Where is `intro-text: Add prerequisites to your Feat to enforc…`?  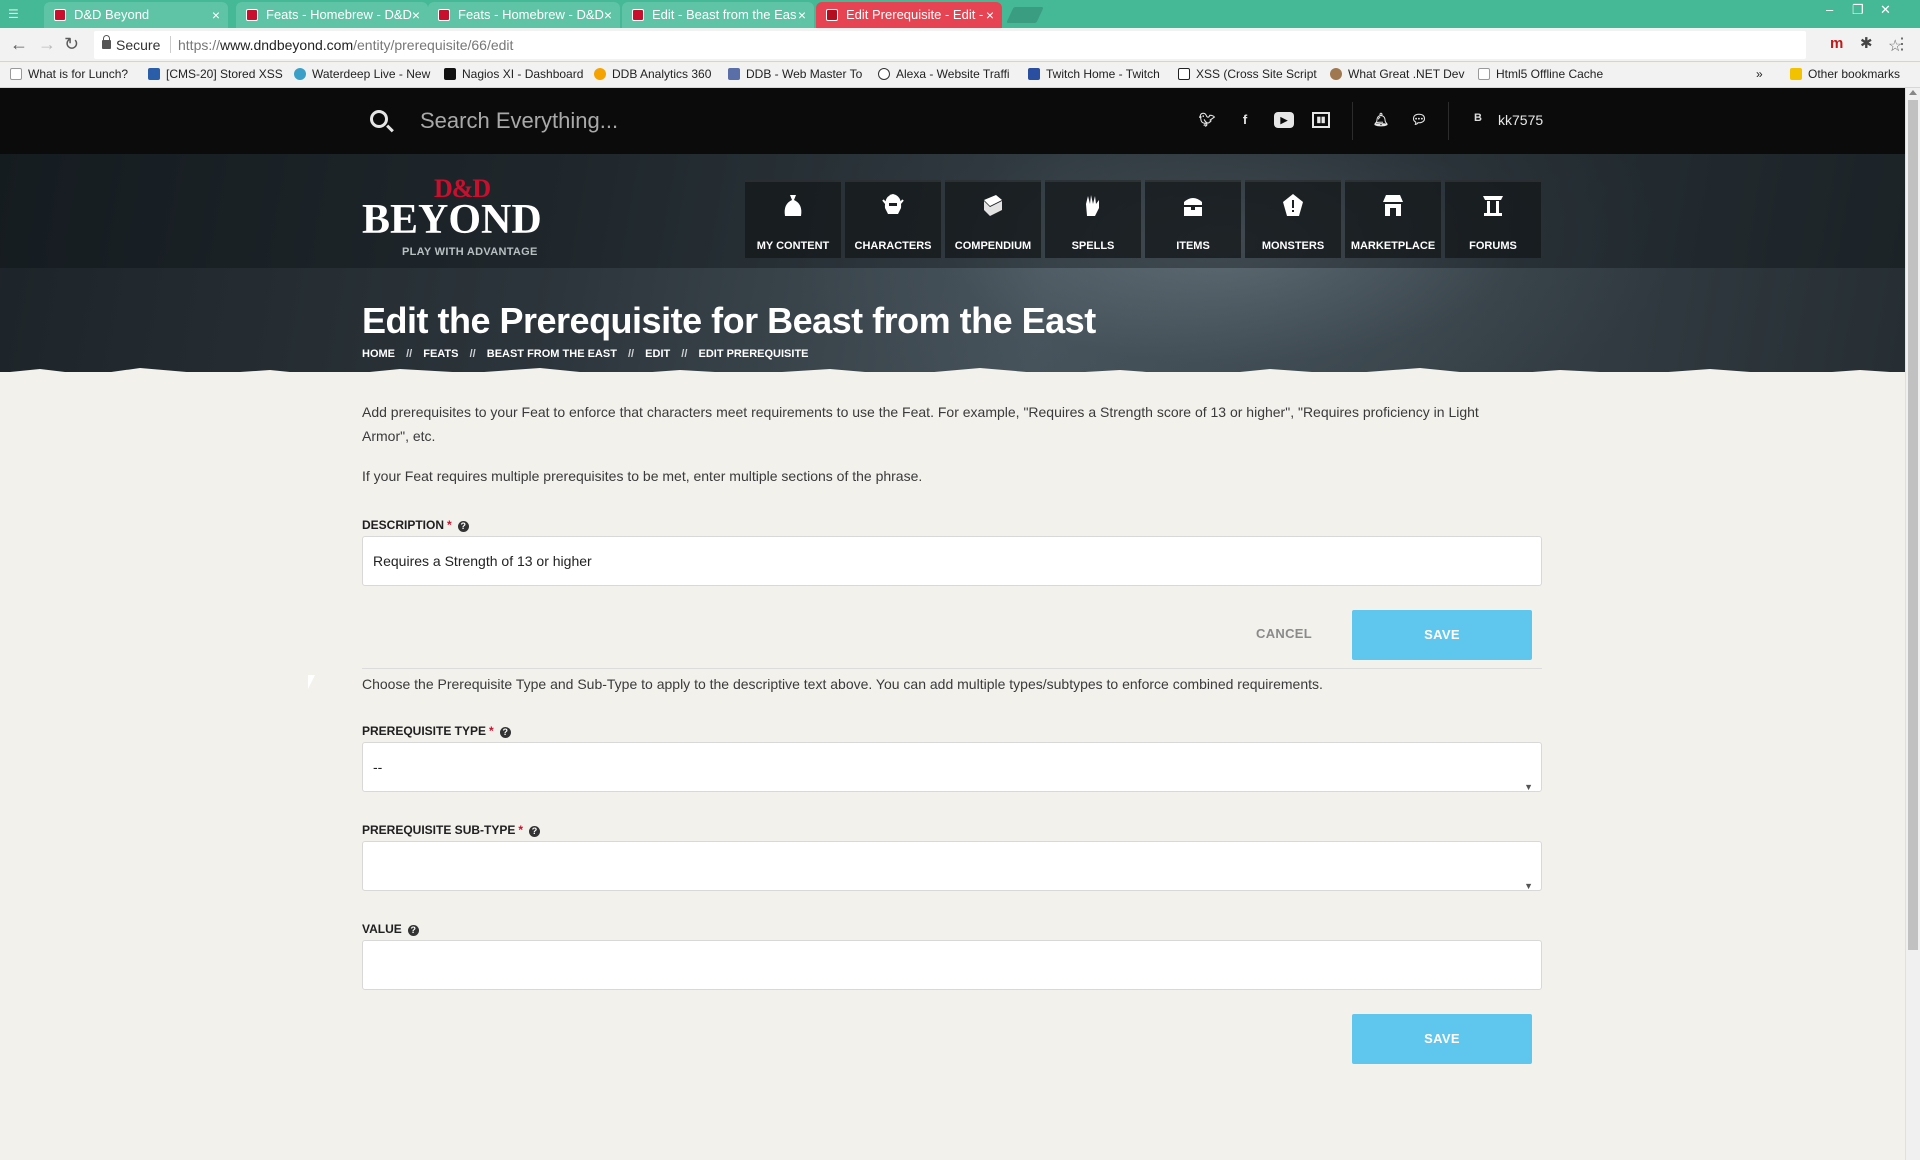 intro-text: Add prerequisites to your Feat to enforc… is located at coordinates (920, 424).